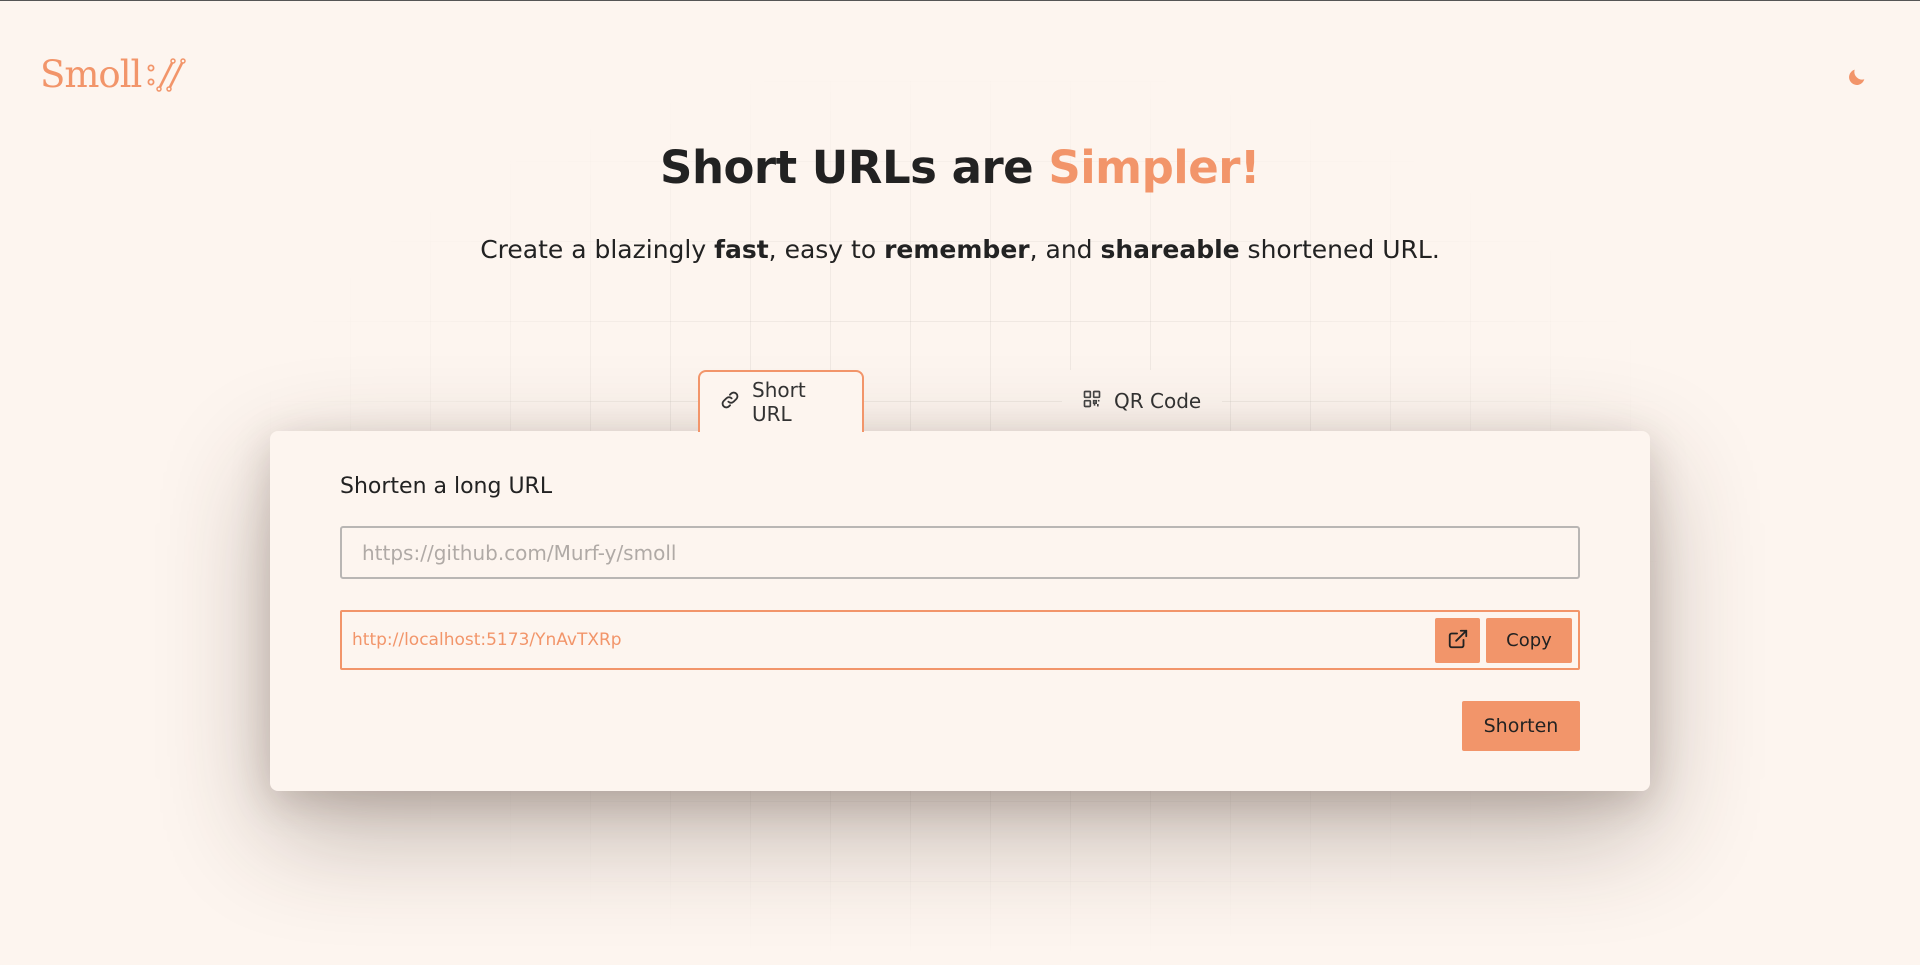 This screenshot has width=1920, height=965. I want to click on short-url-link: http://localhost:5173/YnAvTXRp, so click(888, 640).